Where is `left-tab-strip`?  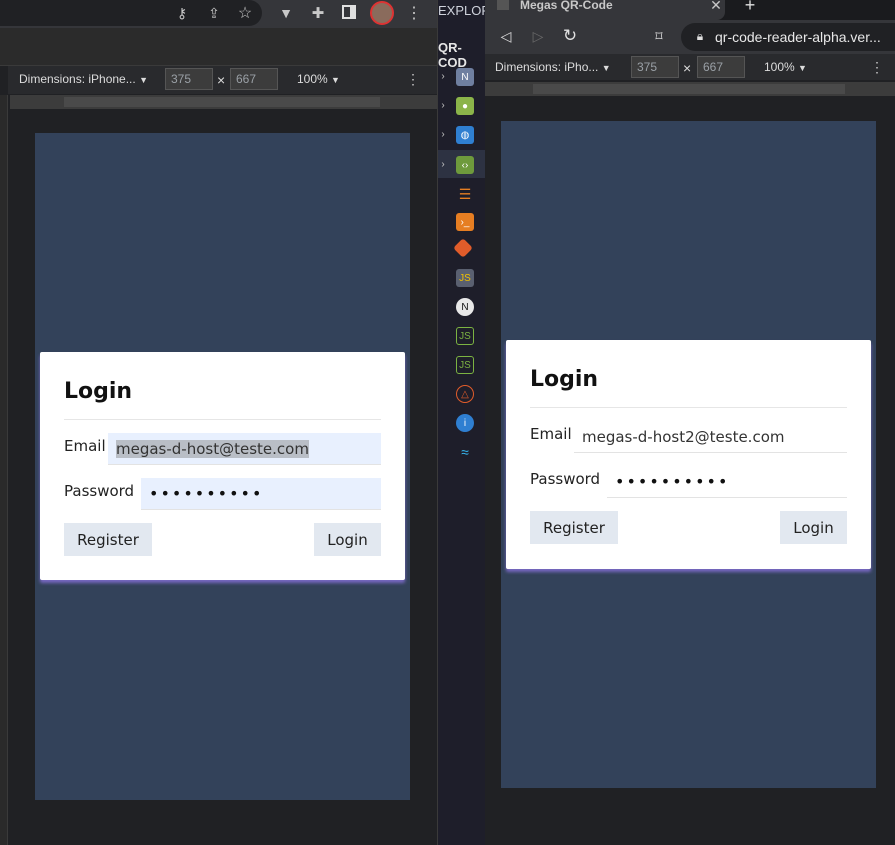
left-tab-strip is located at coordinates (218, 47).